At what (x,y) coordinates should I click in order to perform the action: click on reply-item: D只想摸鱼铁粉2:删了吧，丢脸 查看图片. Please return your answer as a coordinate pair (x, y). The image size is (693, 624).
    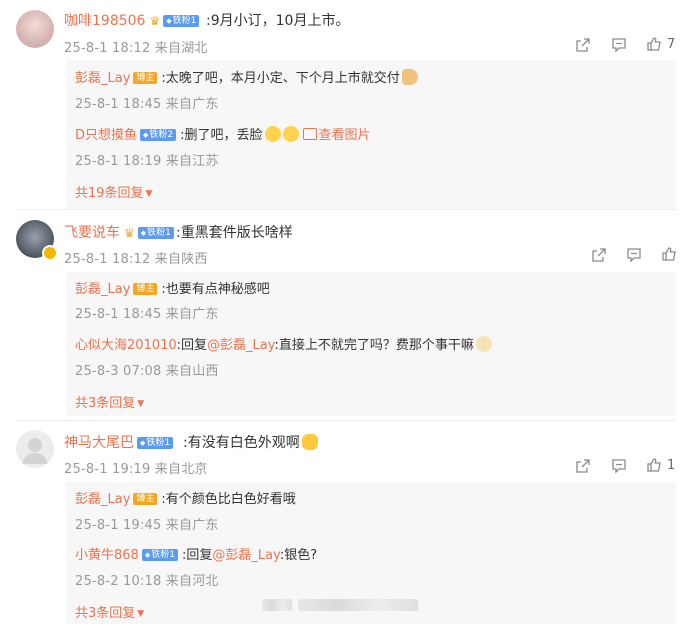
    Looking at the image, I should click on (223, 133).